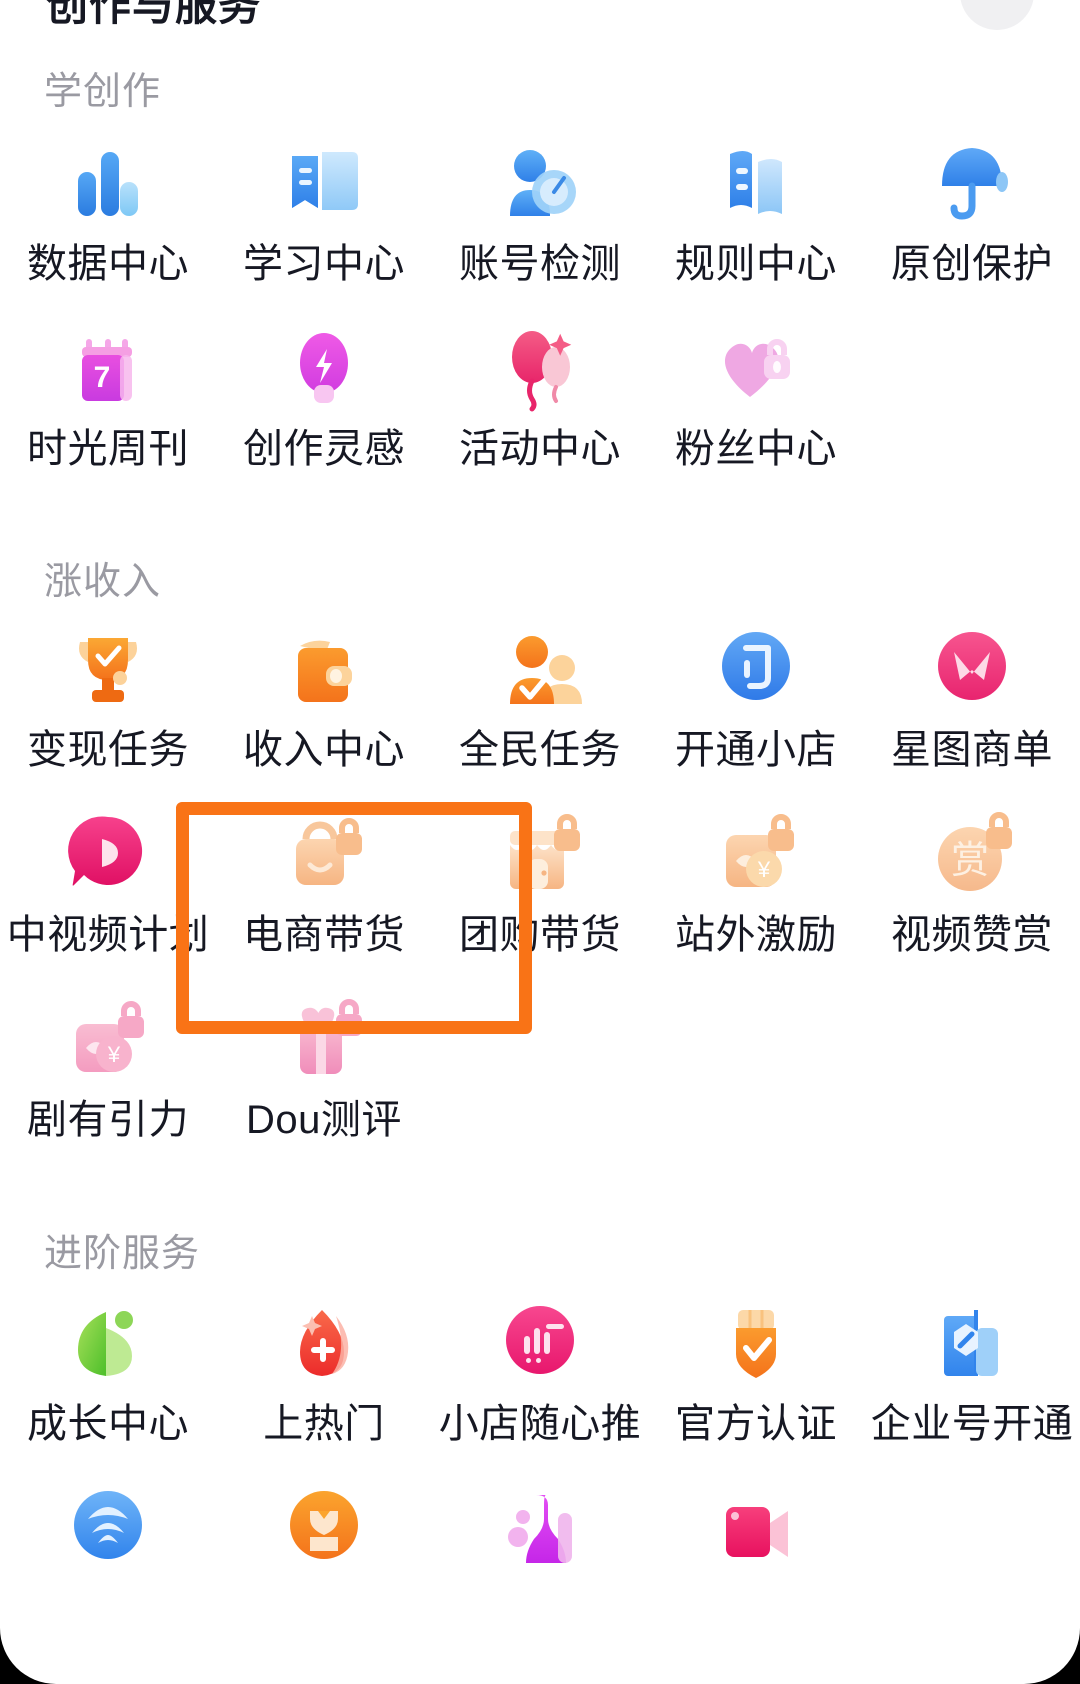  Describe the element at coordinates (540, 365) in the screenshot. I see `balloons-icon` at that location.